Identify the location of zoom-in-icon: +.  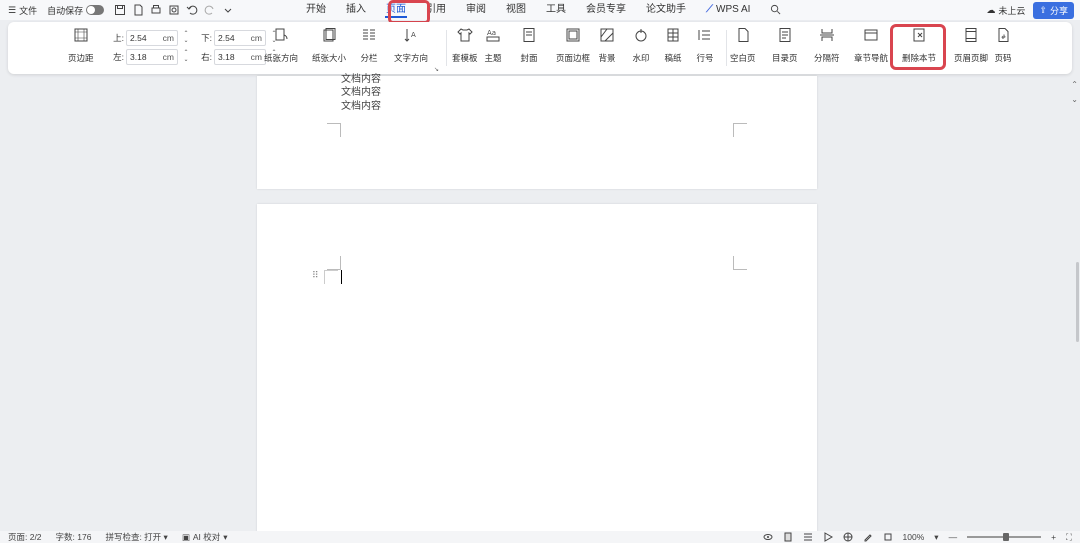
(1053, 537).